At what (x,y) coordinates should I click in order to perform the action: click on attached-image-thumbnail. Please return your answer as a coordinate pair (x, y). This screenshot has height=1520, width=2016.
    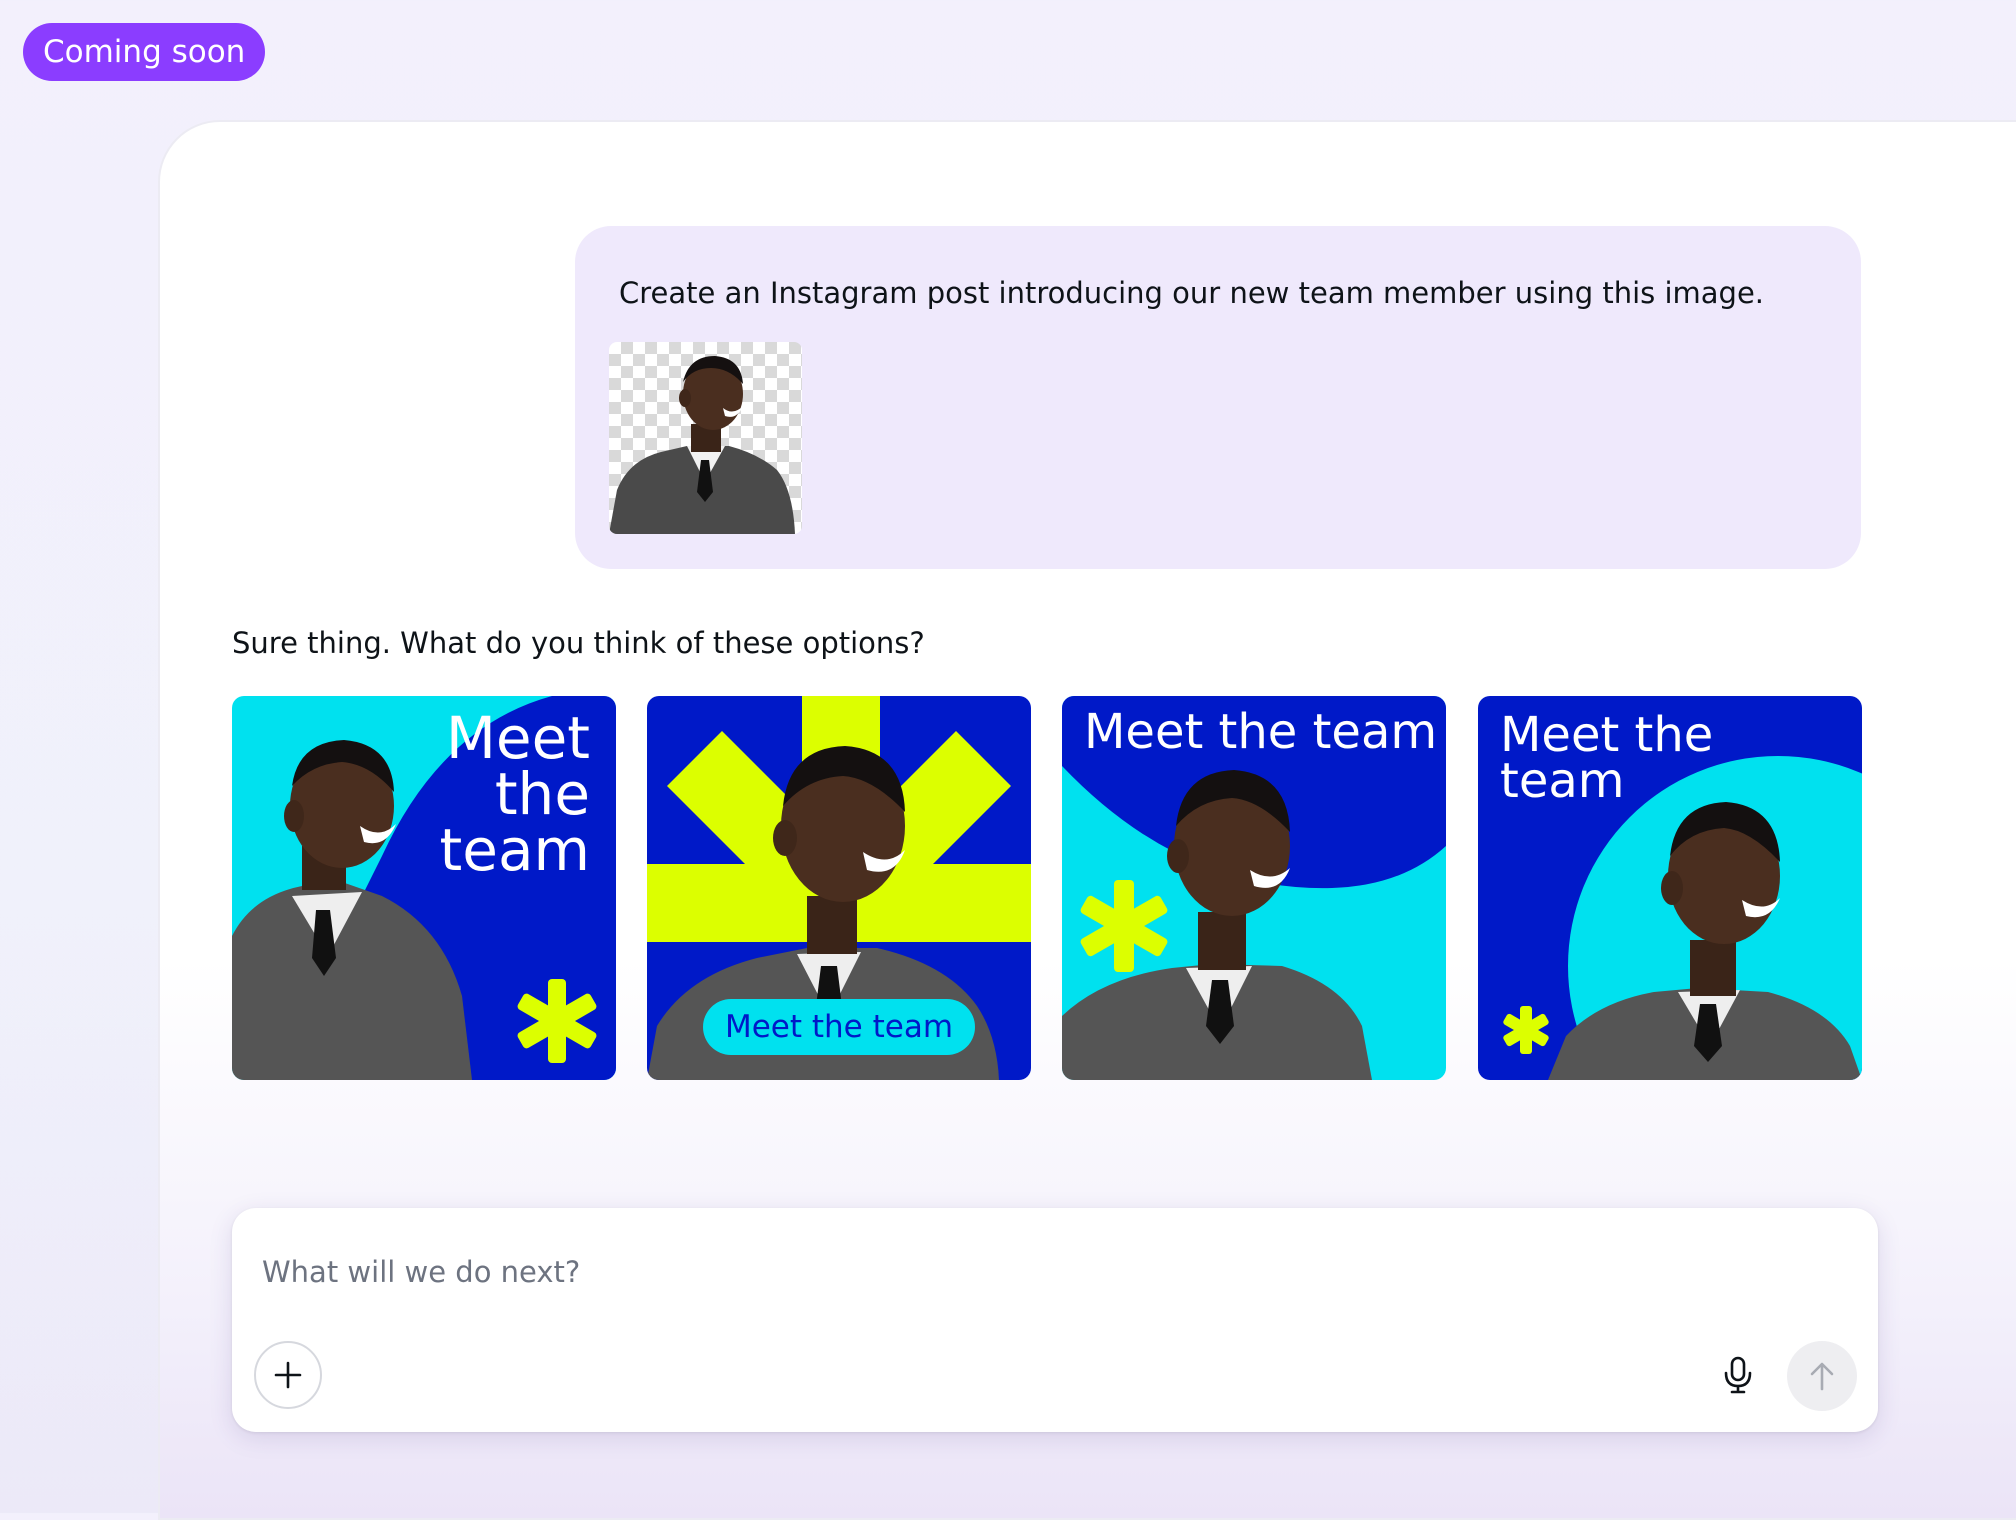
    Looking at the image, I should click on (705, 438).